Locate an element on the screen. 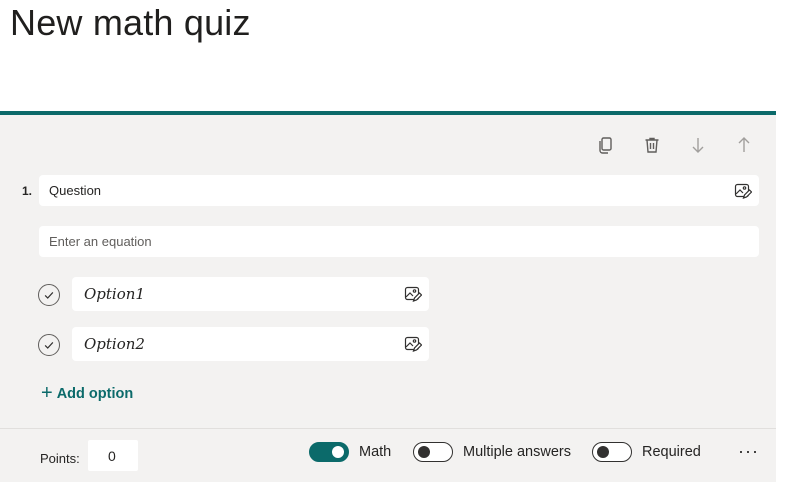  move-up-button is located at coordinates (744, 145).